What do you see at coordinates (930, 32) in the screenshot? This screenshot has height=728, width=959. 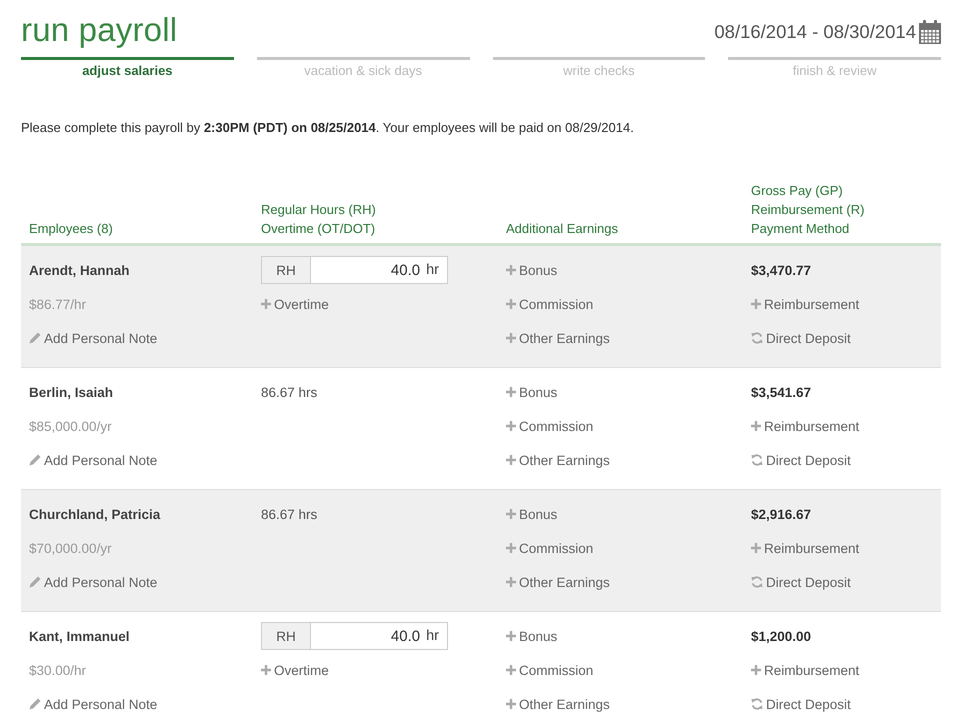 I see `calendar-icon` at bounding box center [930, 32].